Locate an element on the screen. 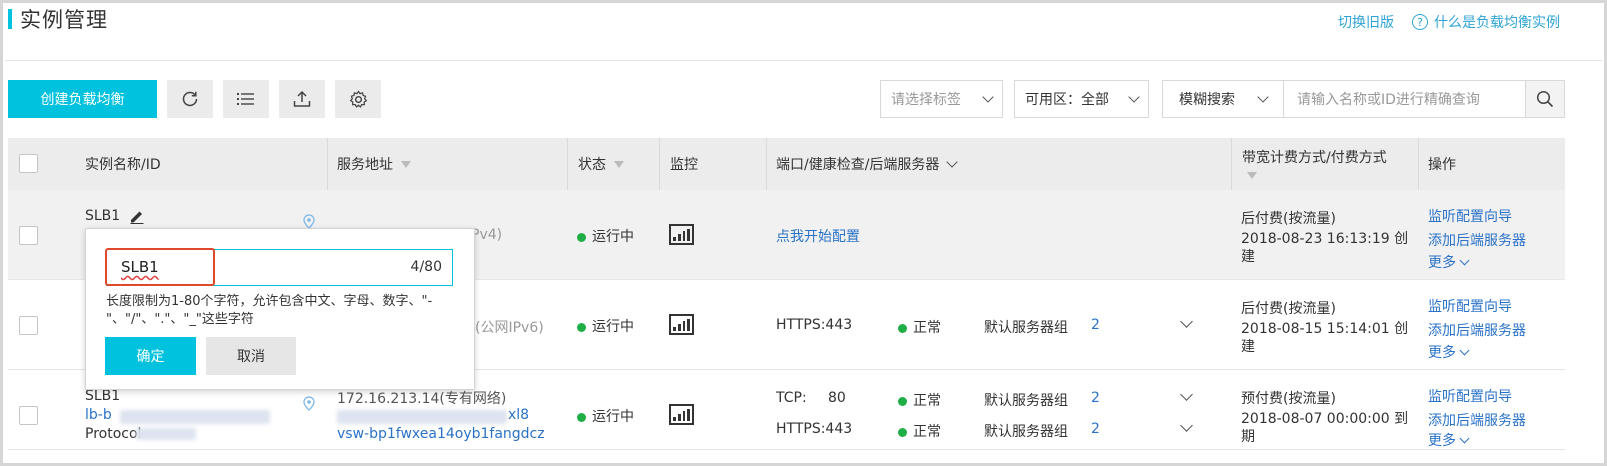 The width and height of the screenshot is (1607, 466). zone-select-value: 可用区：全部 is located at coordinates (1067, 100).